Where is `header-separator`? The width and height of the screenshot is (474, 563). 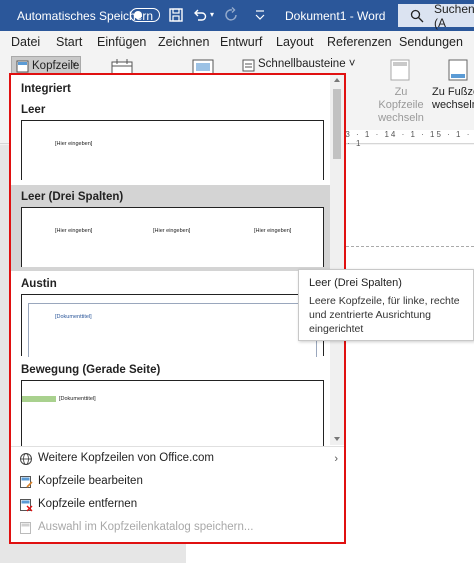 header-separator is located at coordinates (410, 246).